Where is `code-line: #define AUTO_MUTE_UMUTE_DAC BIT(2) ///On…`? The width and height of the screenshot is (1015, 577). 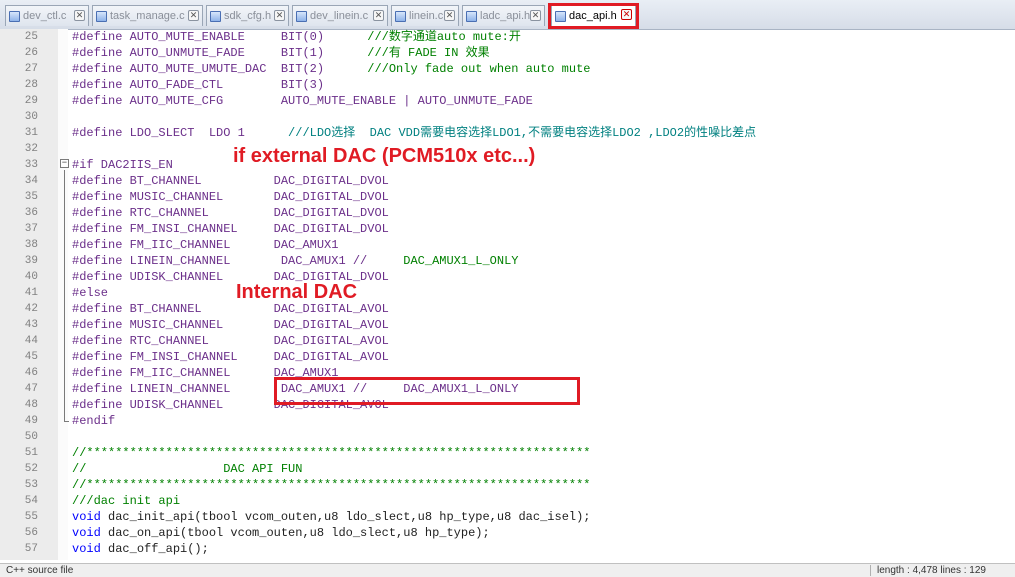 code-line: #define AUTO_MUTE_UMUTE_DAC BIT(2) ///On… is located at coordinates (331, 69).